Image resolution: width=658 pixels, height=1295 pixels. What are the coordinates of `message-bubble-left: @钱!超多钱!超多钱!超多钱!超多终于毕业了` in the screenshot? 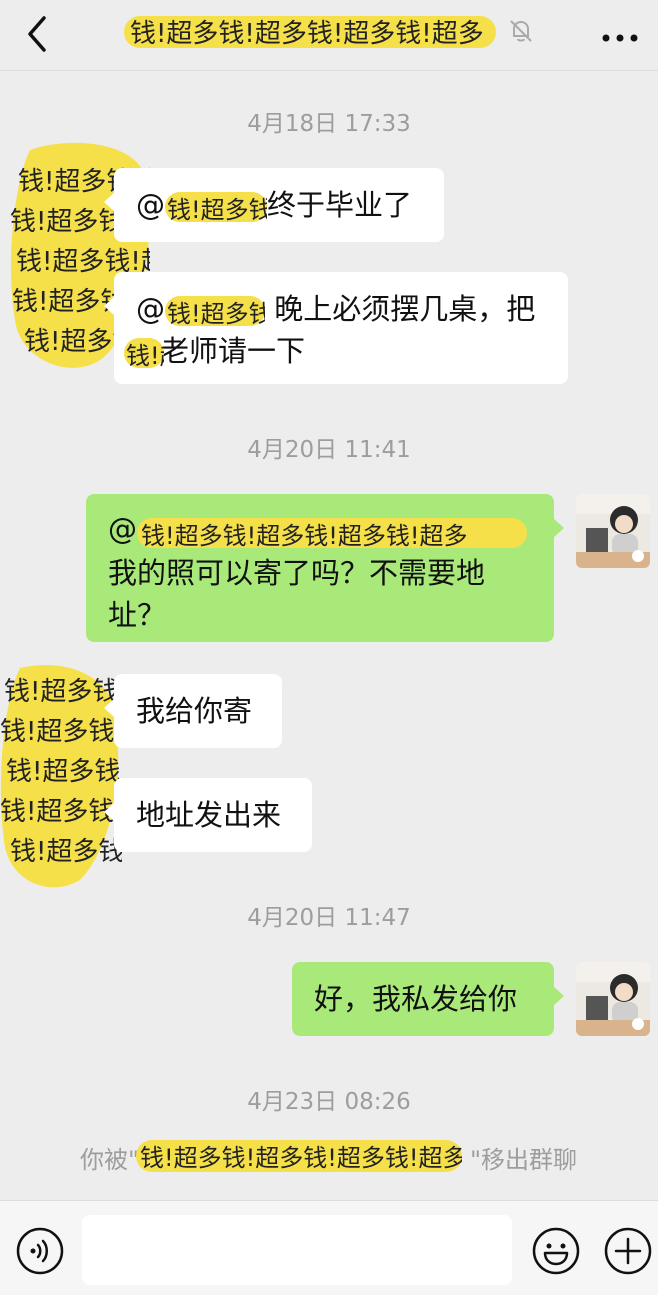 It's located at (274, 205).